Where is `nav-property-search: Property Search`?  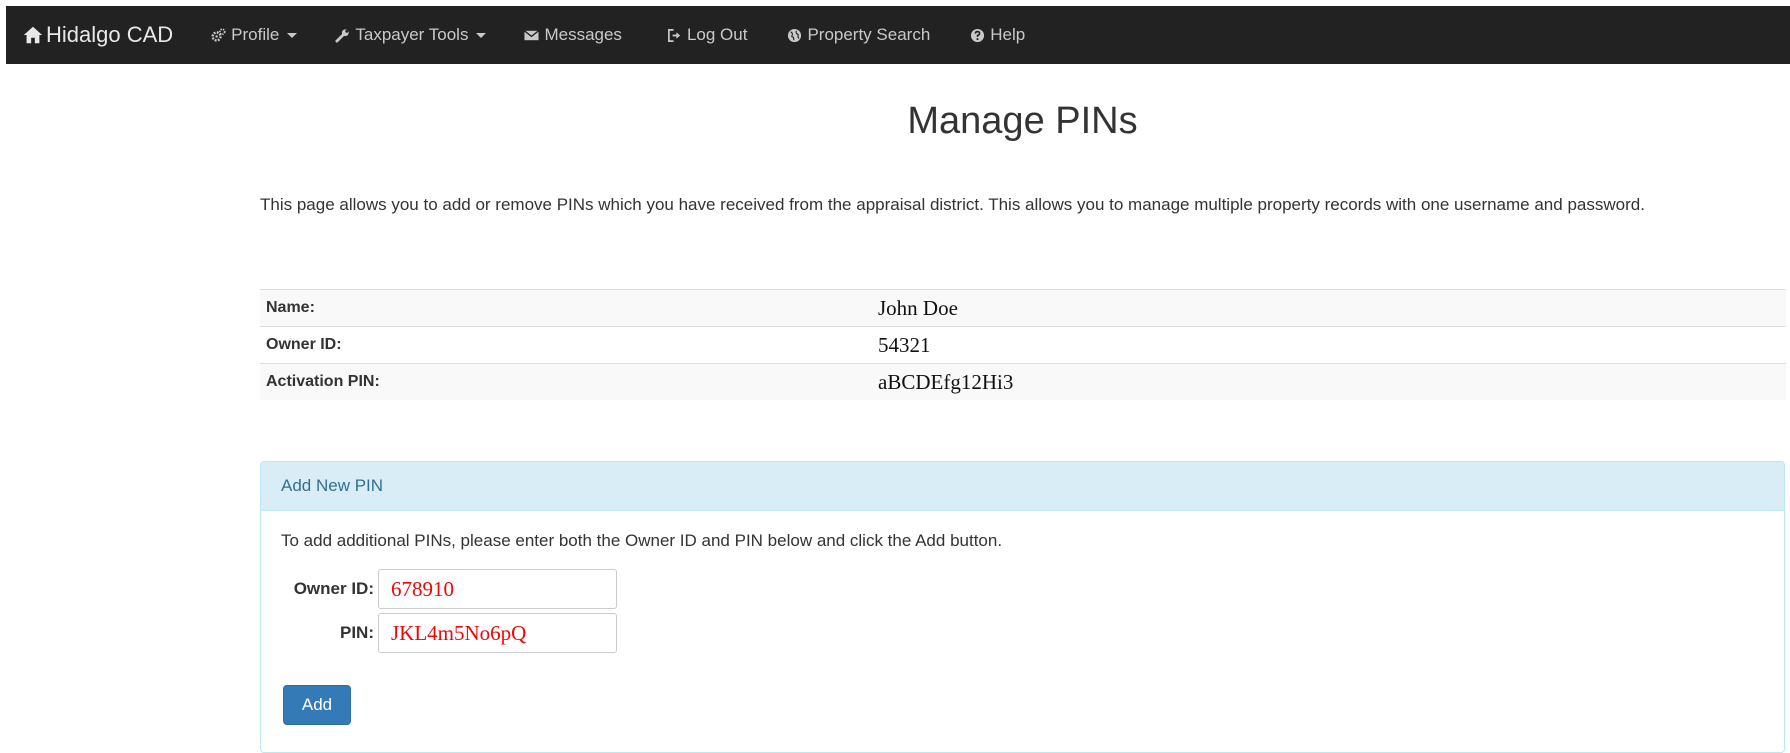 nav-property-search: Property Search is located at coordinates (858, 35).